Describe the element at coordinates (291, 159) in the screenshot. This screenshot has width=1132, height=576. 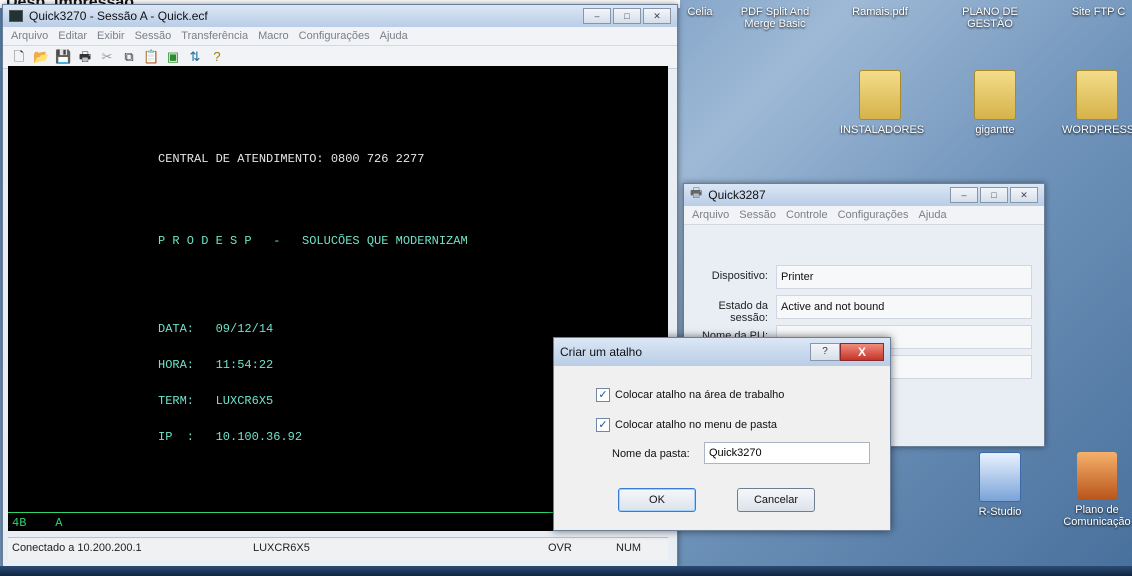
I see `terminal-line: CENTRAL DE ATENDIMENTO: 0800 726 2277` at that location.